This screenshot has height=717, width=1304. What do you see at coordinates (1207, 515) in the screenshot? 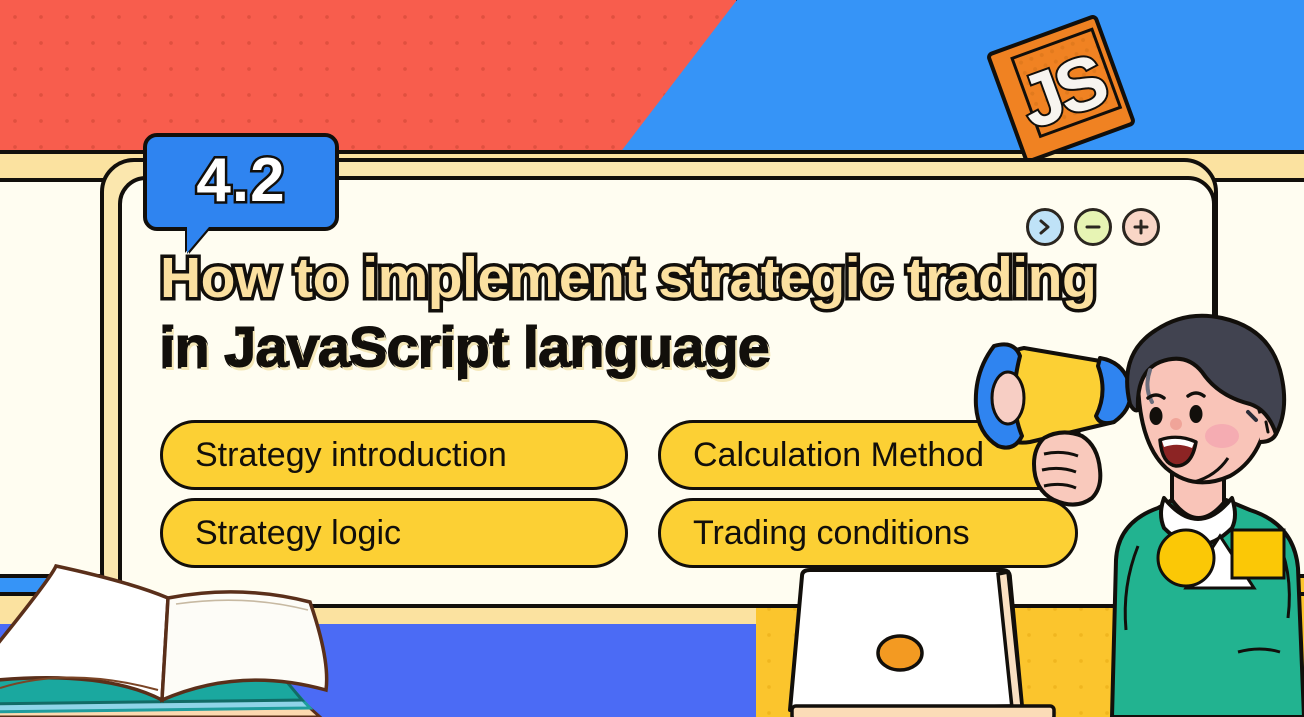
I see `character-illustration` at bounding box center [1207, 515].